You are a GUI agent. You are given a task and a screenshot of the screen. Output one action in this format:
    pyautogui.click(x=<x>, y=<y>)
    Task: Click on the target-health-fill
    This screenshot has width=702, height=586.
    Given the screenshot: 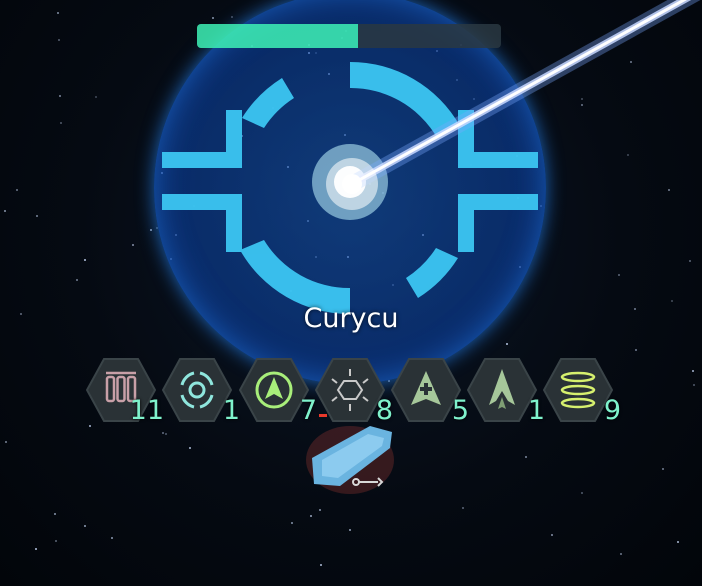 What is the action you would take?
    pyautogui.click(x=278, y=36)
    